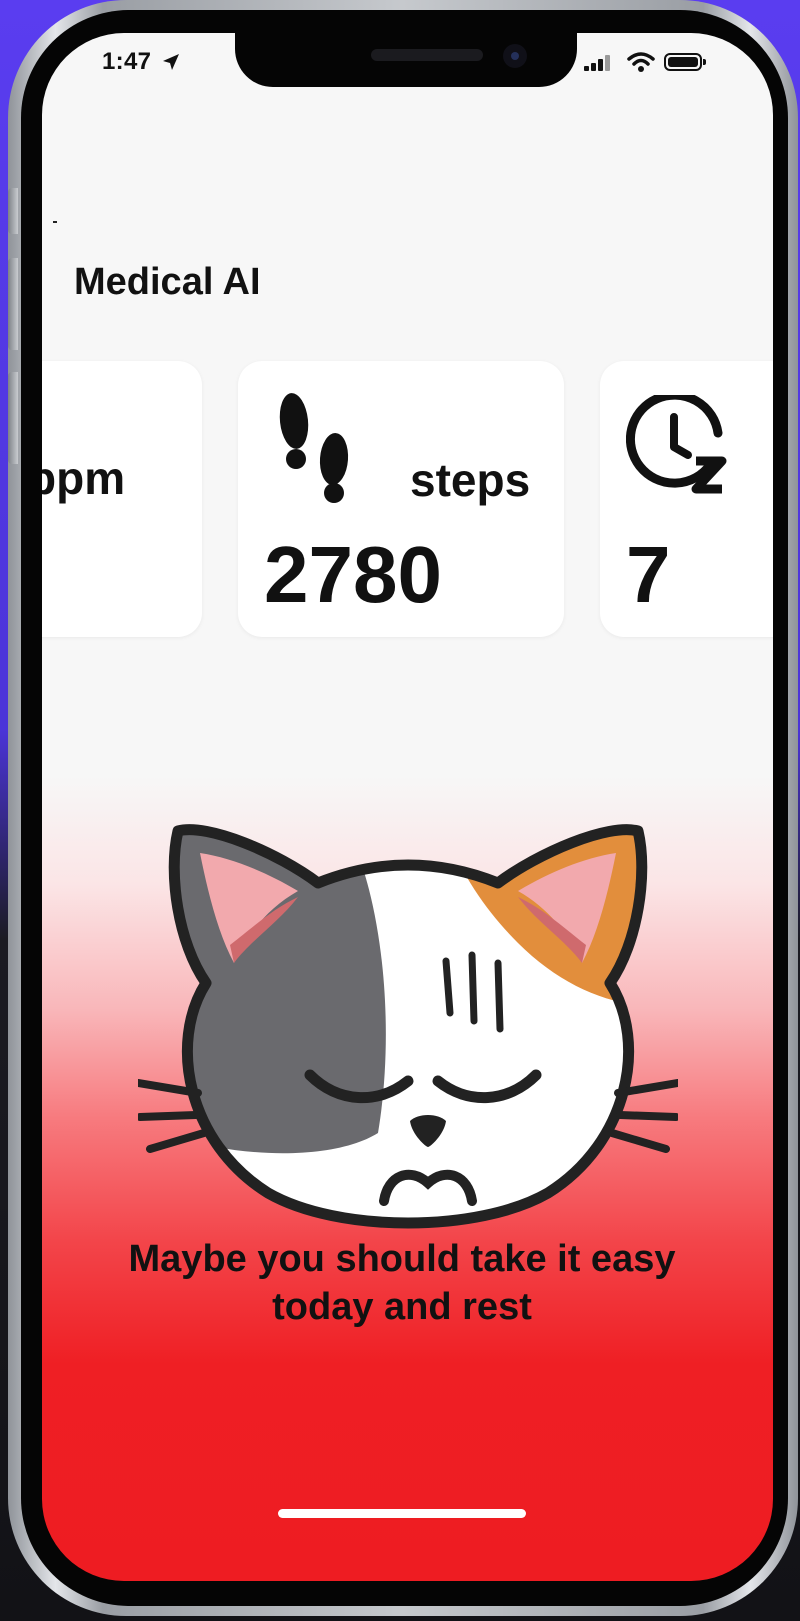 The width and height of the screenshot is (800, 1621). What do you see at coordinates (648, 574) in the screenshot?
I see `sleep-value: 7` at bounding box center [648, 574].